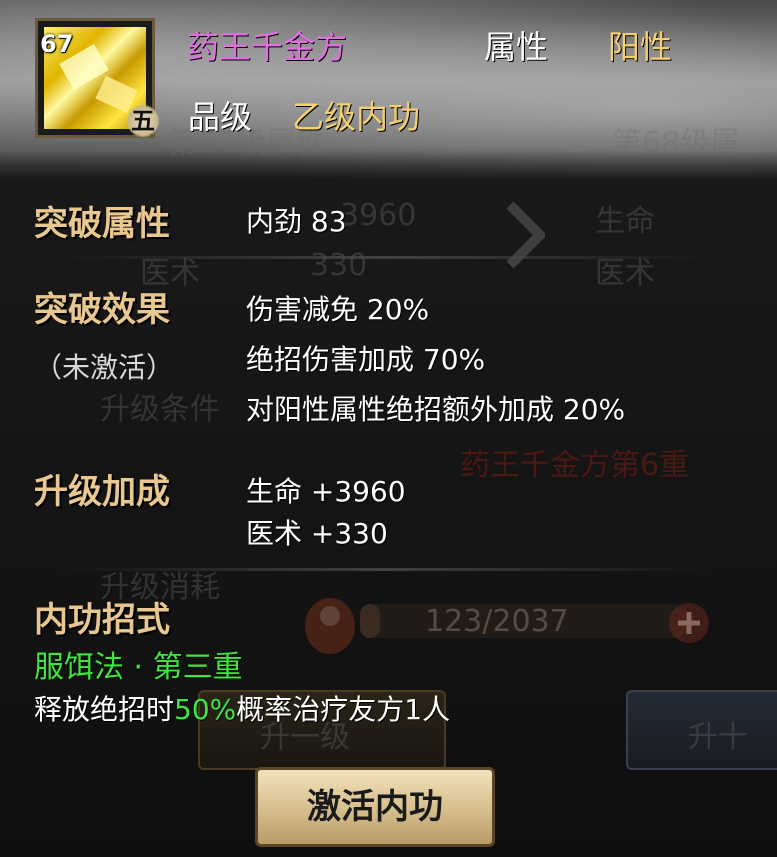 The height and width of the screenshot is (857, 777). Describe the element at coordinates (339, 265) in the screenshot. I see `bg-row1-value: 330` at that location.